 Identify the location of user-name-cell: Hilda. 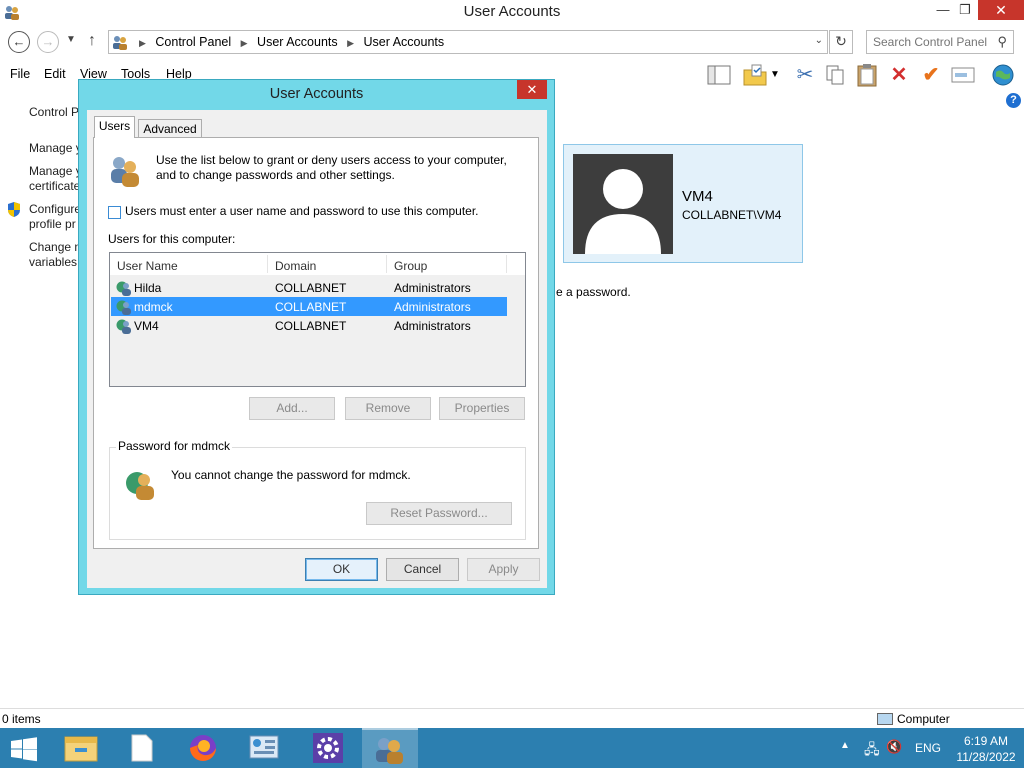
(148, 288).